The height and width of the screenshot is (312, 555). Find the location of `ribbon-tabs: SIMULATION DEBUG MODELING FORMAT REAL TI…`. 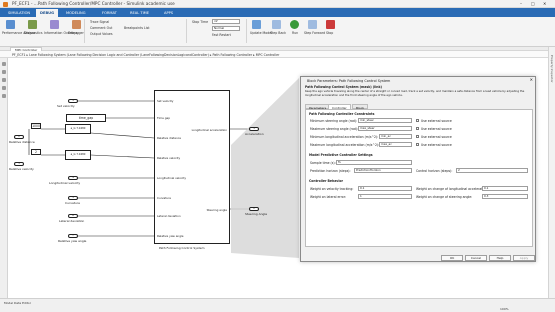

ribbon-tabs: SIMULATION DEBUG MODELING FORMAT REAL TI… is located at coordinates (277, 12).